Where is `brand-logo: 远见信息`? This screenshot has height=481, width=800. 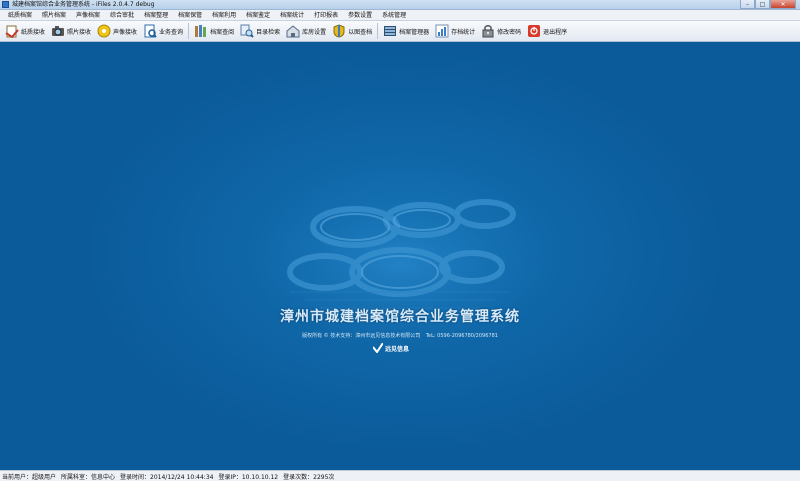 brand-logo: 远见信息 is located at coordinates (391, 348).